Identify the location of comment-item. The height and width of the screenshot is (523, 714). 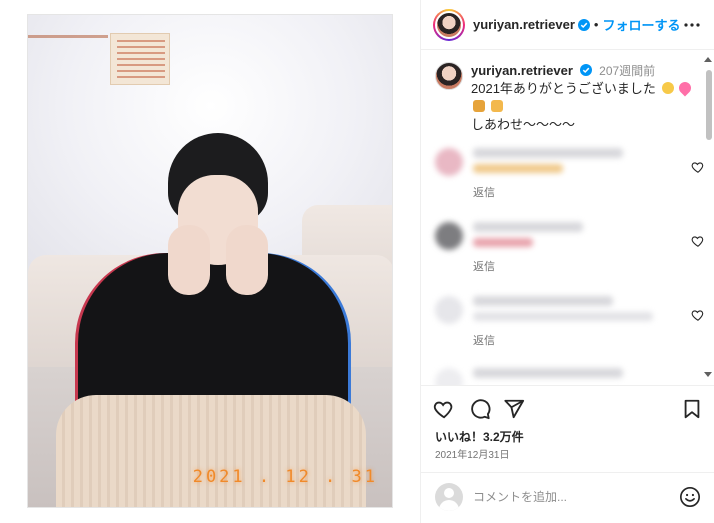
(570, 375).